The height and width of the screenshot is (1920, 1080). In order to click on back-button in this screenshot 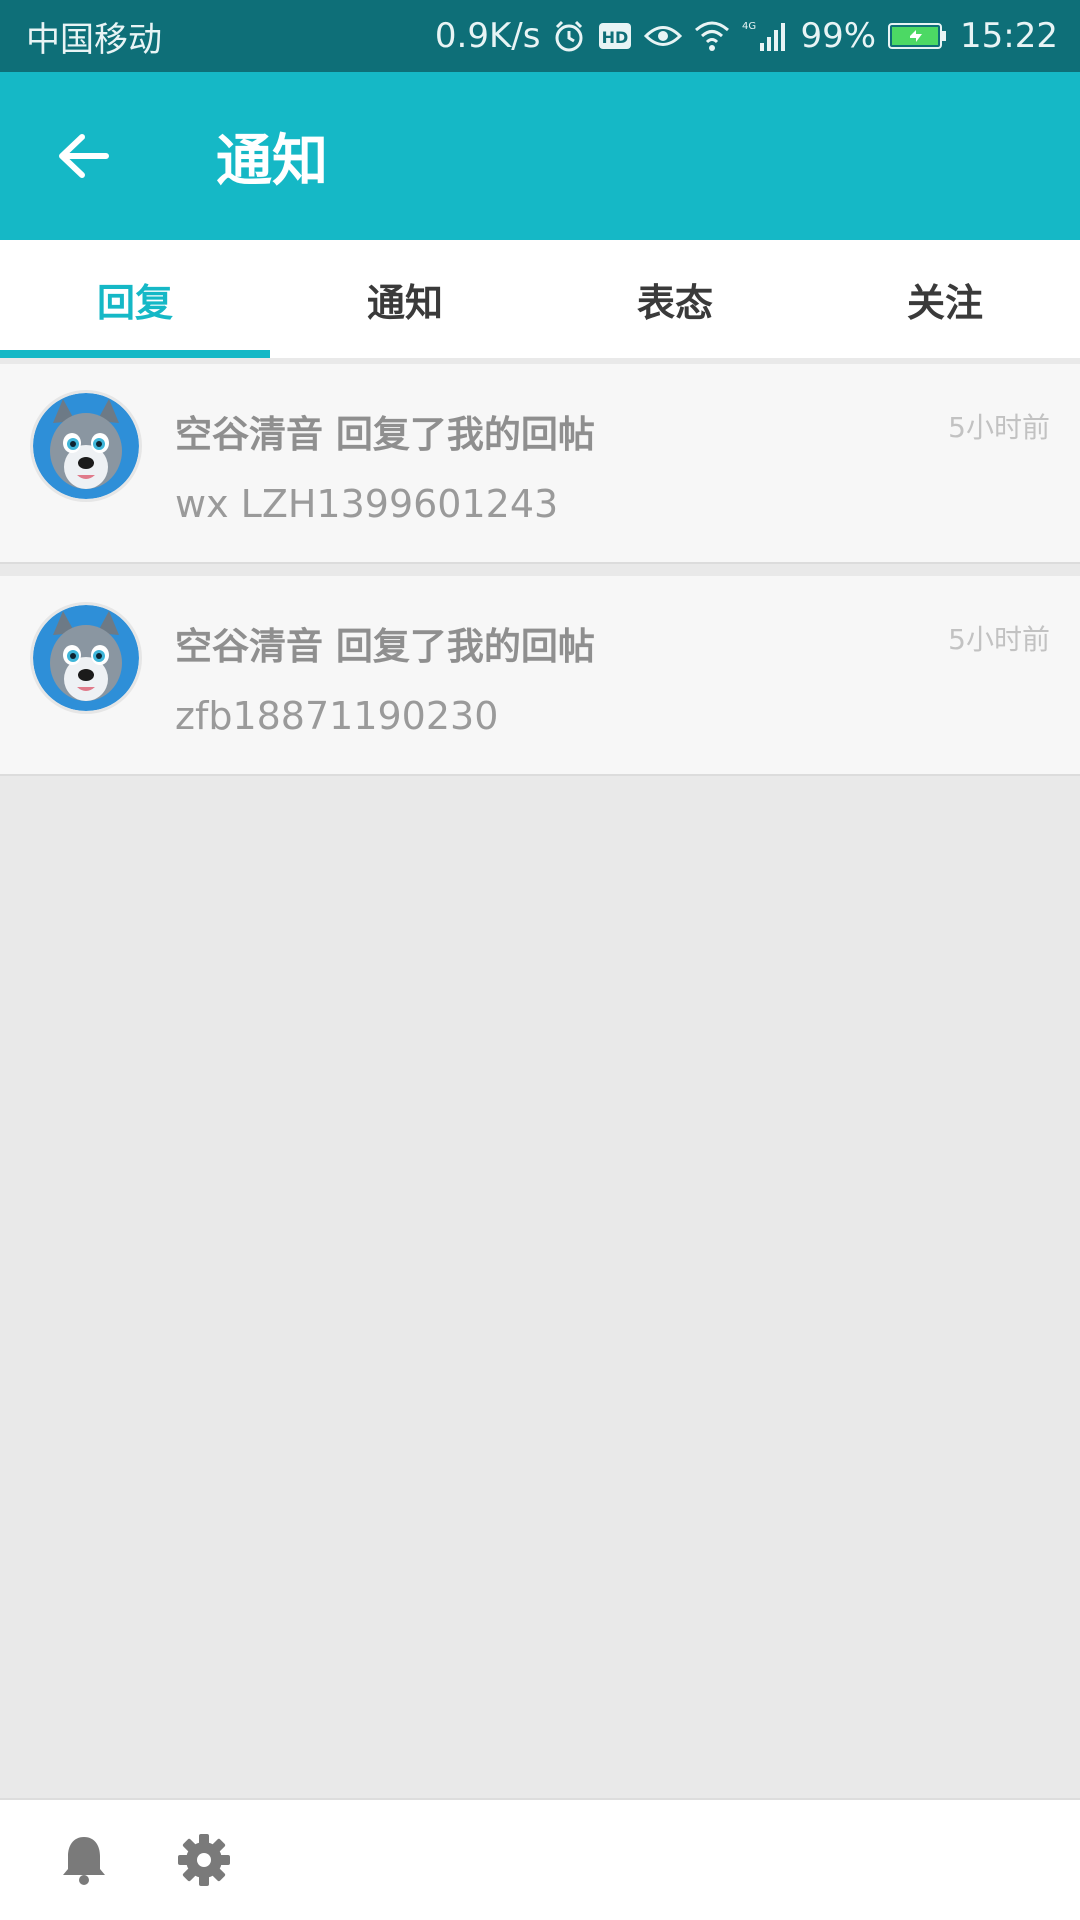, I will do `click(83, 156)`.